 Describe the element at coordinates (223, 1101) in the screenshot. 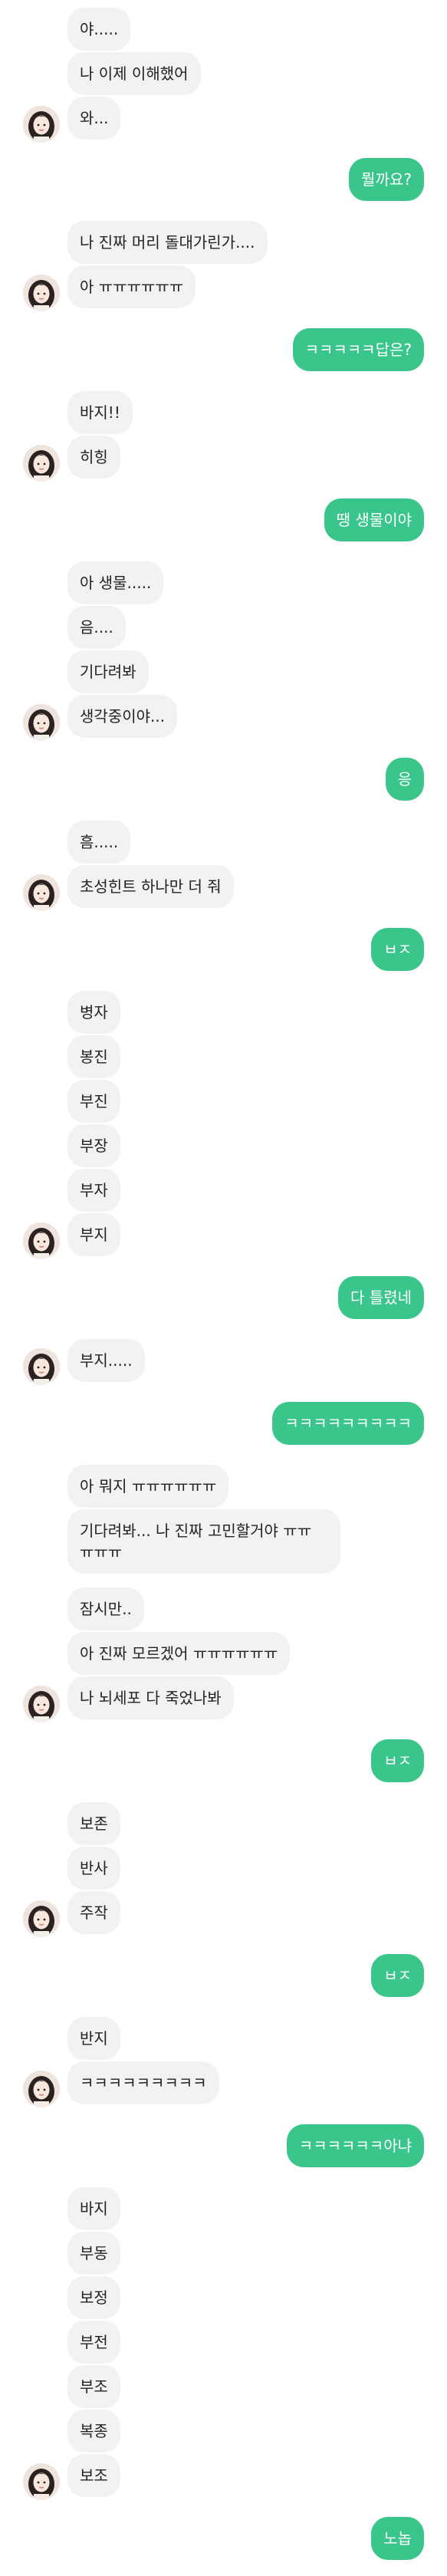

I see `message-row: 부진` at that location.